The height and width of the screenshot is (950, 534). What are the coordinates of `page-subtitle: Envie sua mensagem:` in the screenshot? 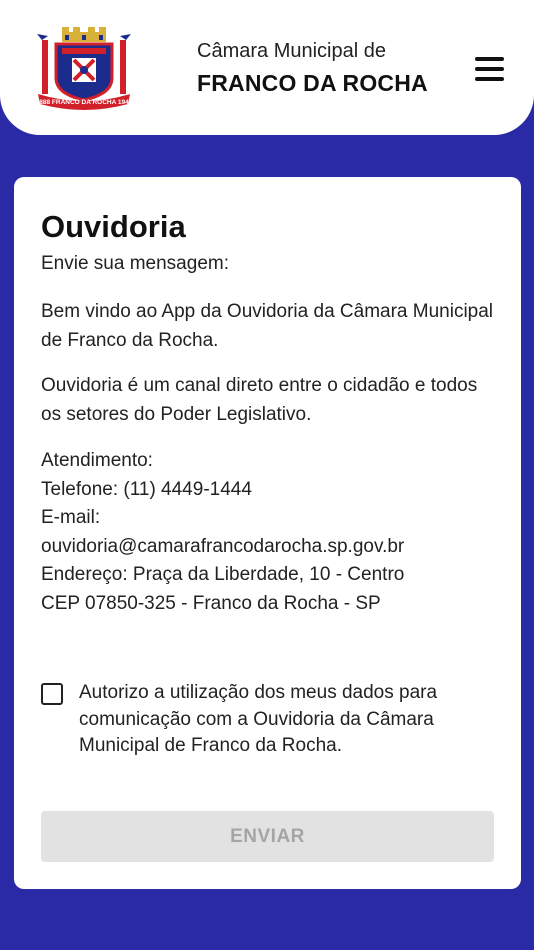 It's located at (135, 263).